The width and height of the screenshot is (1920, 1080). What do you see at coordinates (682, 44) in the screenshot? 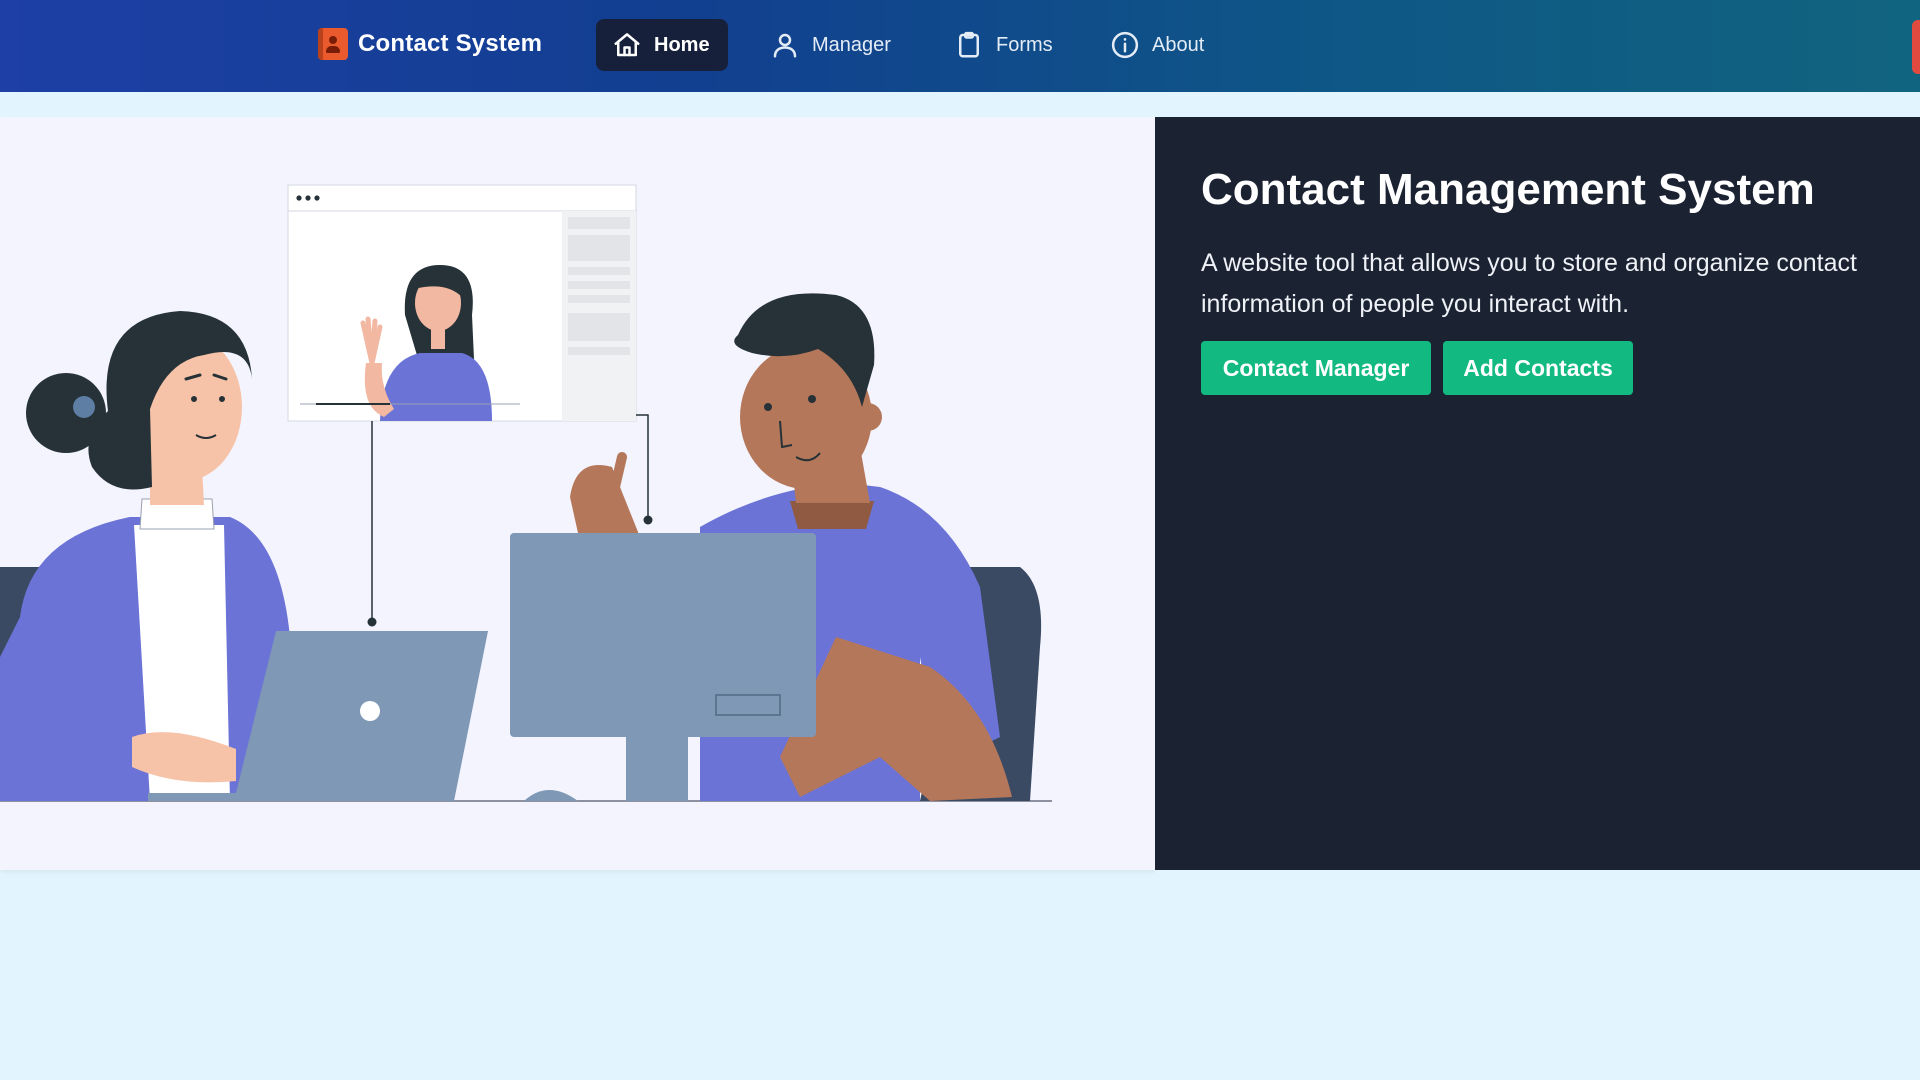
I see `nav-home-label: Home` at bounding box center [682, 44].